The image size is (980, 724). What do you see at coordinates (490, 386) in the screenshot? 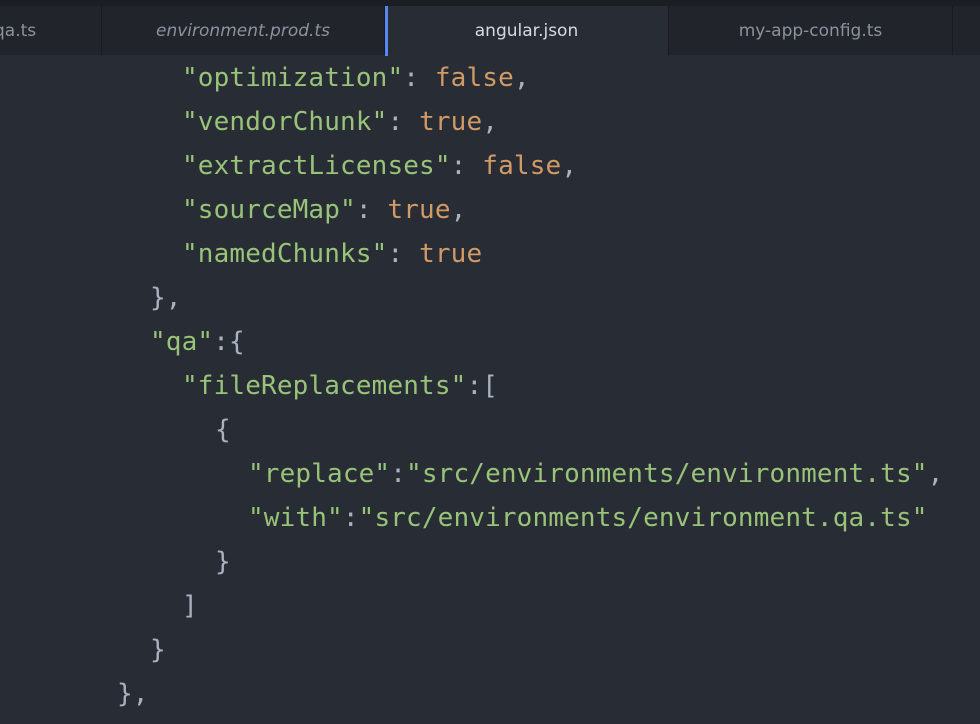
I see `json-punctuation: [` at bounding box center [490, 386].